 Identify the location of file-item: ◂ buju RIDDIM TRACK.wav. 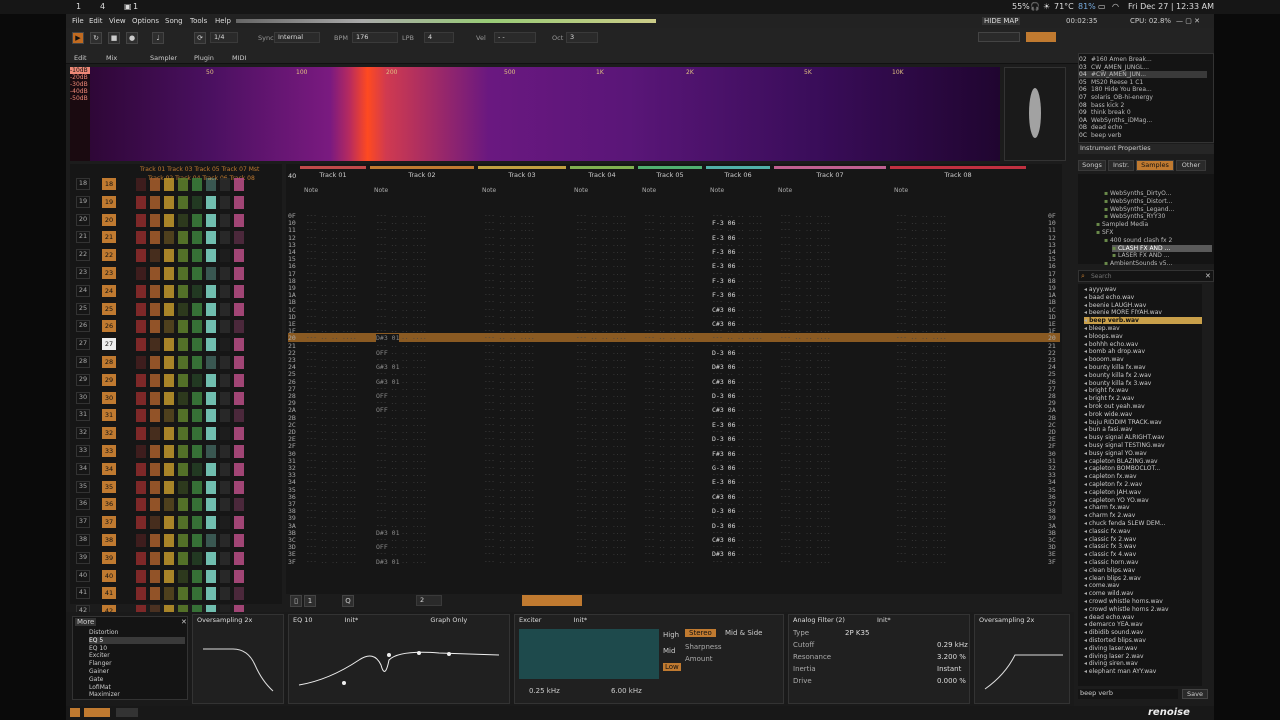
(1143, 422).